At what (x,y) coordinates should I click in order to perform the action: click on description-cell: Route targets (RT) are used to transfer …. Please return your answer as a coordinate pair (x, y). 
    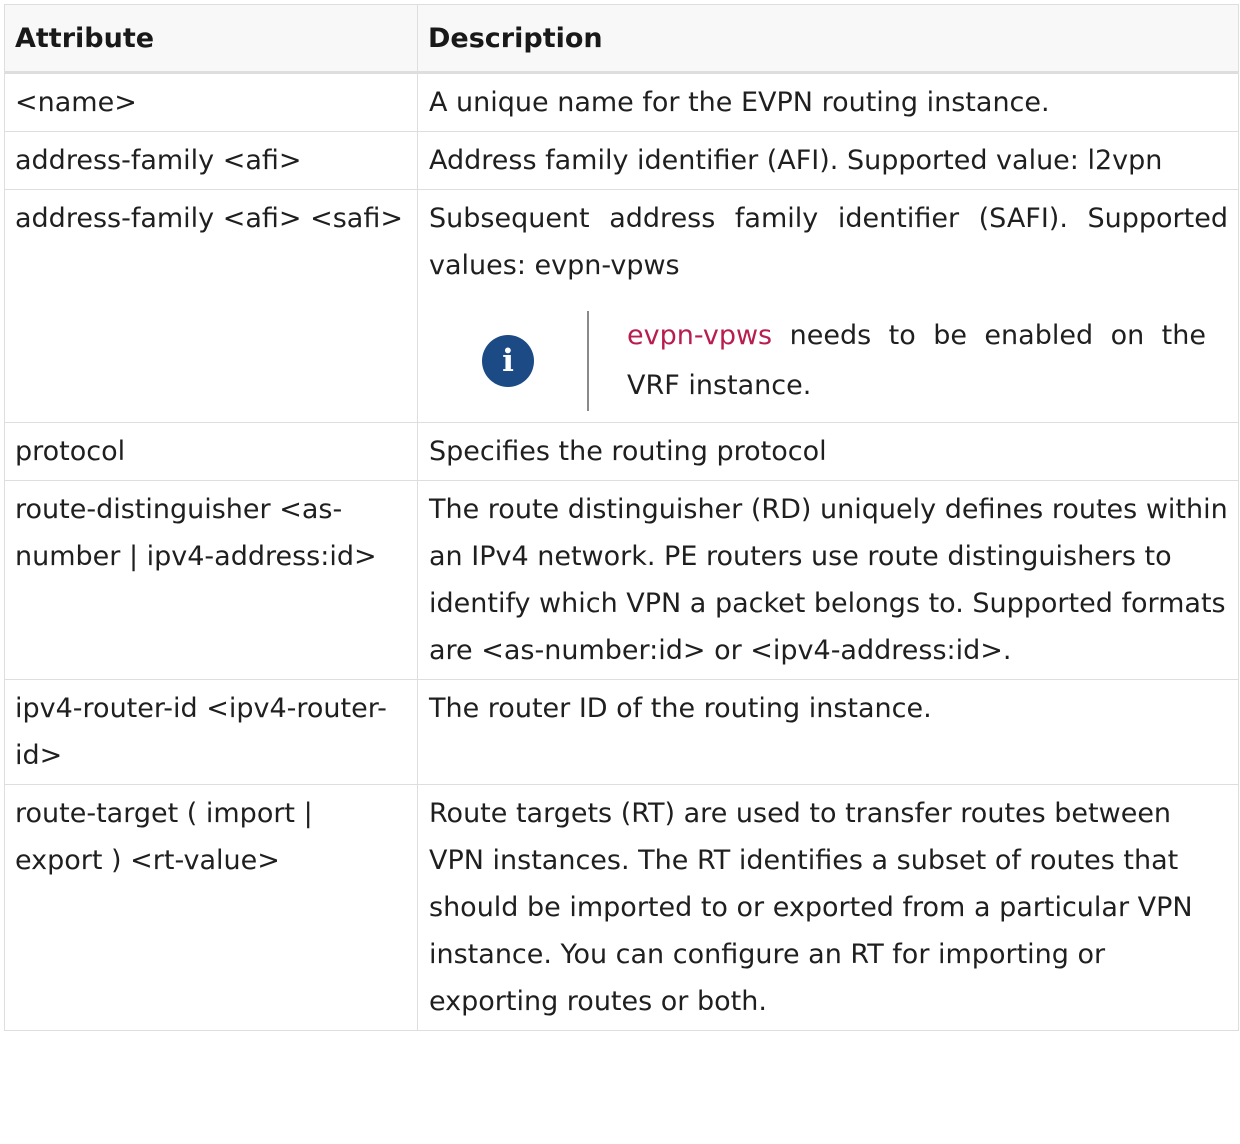
    Looking at the image, I should click on (828, 907).